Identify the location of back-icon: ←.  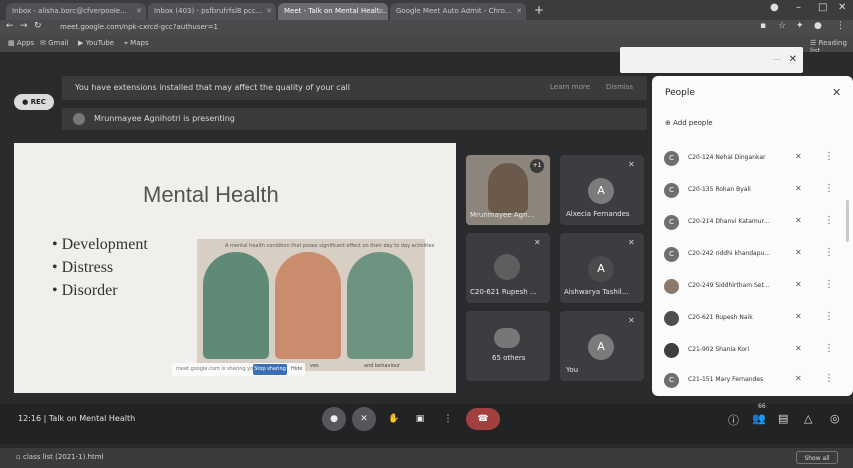
(10, 26).